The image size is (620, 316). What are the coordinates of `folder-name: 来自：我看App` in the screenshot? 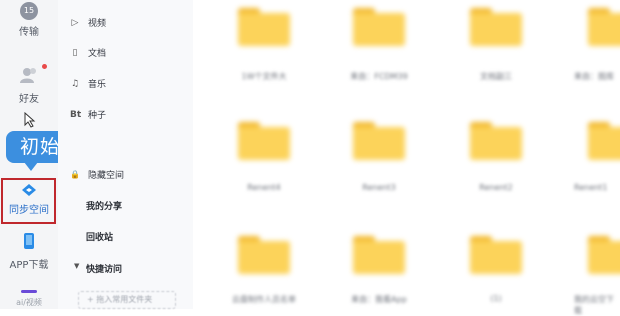 It's located at (379, 299).